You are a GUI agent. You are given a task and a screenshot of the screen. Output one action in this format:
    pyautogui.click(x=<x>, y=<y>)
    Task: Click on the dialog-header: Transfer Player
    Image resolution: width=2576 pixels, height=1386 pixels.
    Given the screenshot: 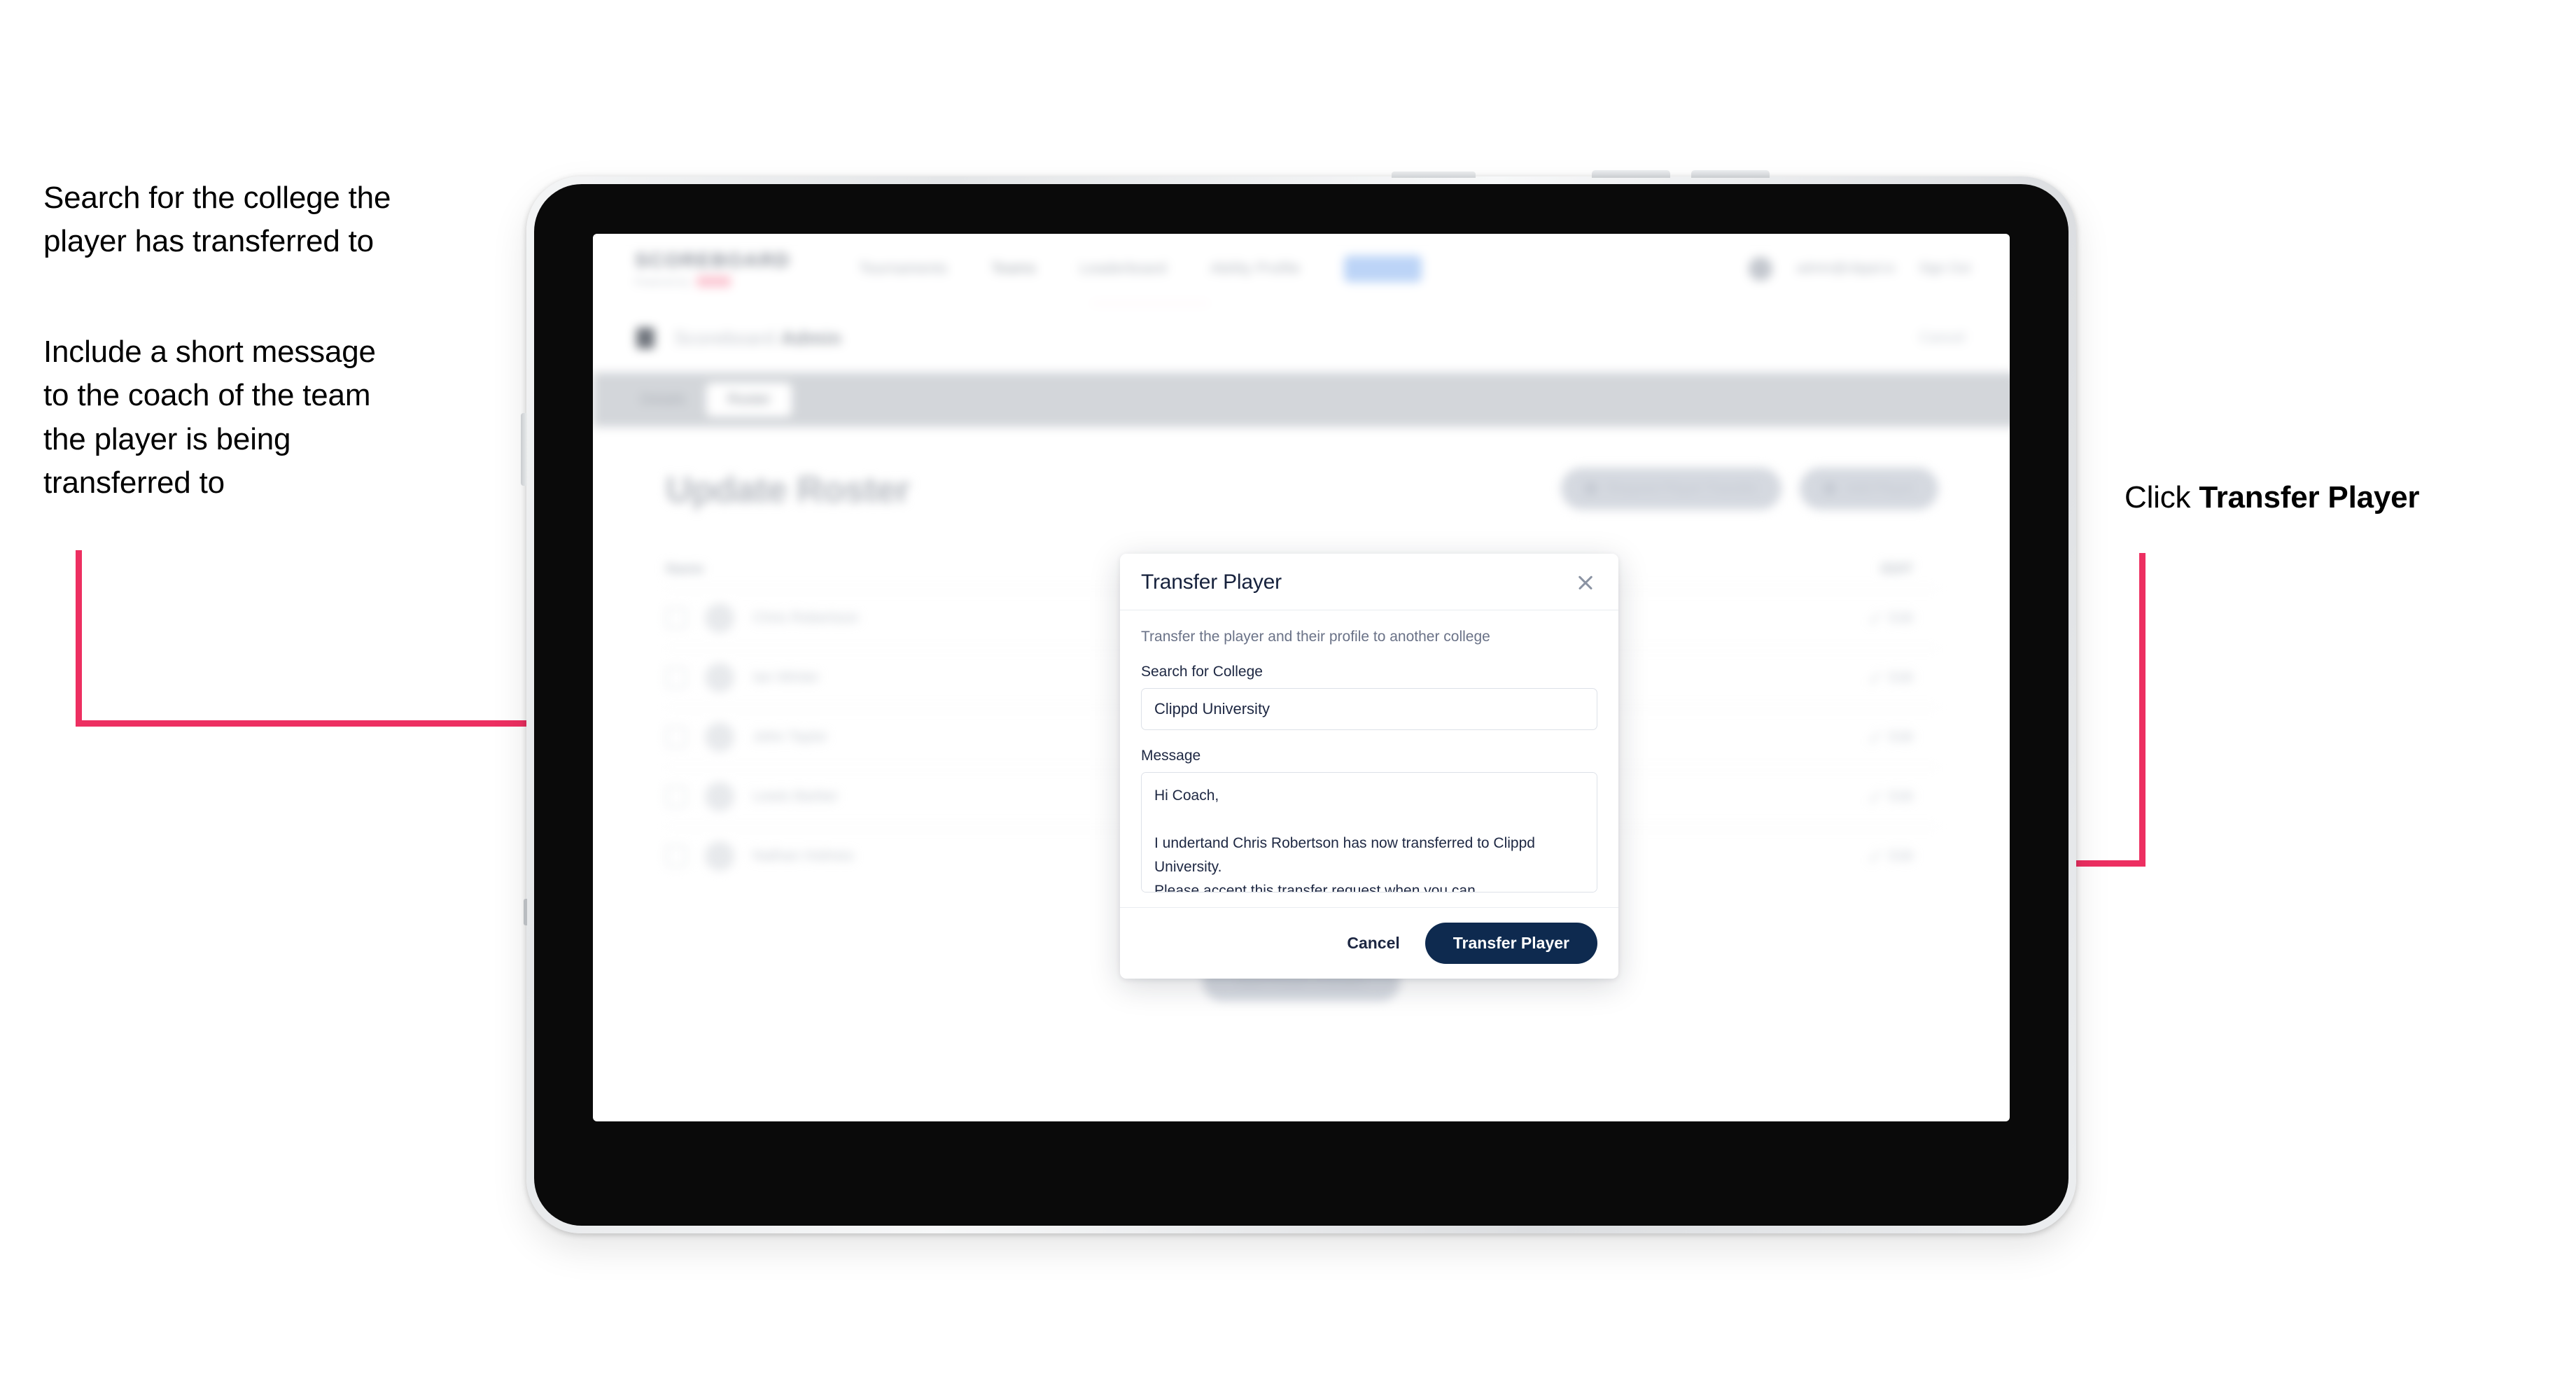 What is the action you would take?
    pyautogui.click(x=1369, y=582)
    